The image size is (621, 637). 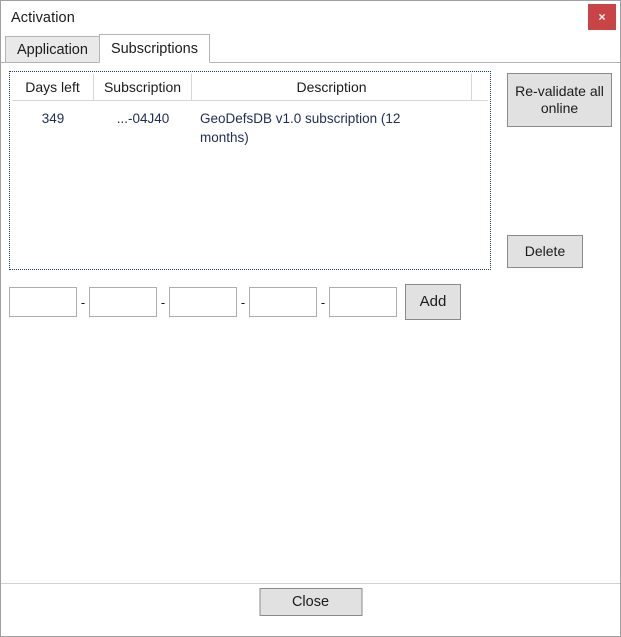 I want to click on cell-description: GeoDefsDB v1.0 subscription (12 months), so click(x=300, y=128).